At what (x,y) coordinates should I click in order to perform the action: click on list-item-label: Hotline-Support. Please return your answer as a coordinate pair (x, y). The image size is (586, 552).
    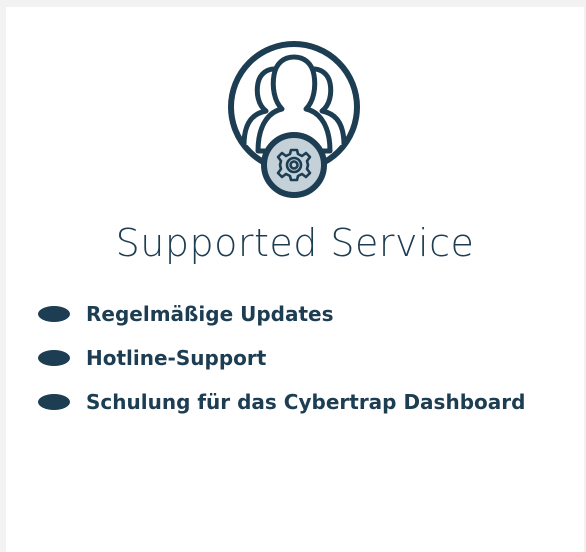
    Looking at the image, I should click on (176, 358).